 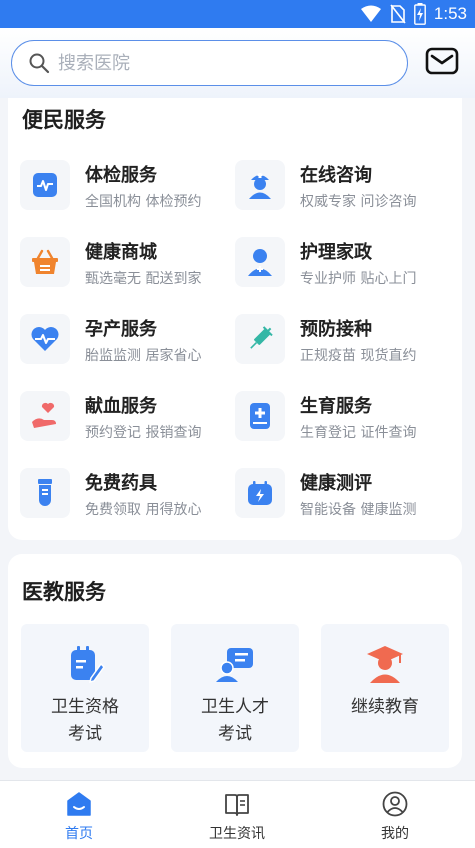 I want to click on nav-tab-home: 首页, so click(x=79, y=814).